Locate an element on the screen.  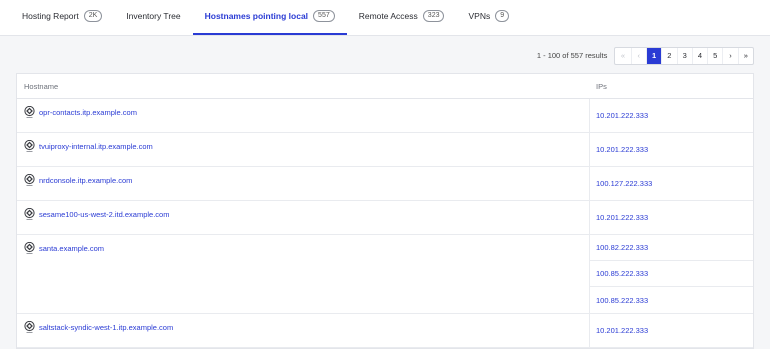
page-button-5: 5 is located at coordinates (714, 55).